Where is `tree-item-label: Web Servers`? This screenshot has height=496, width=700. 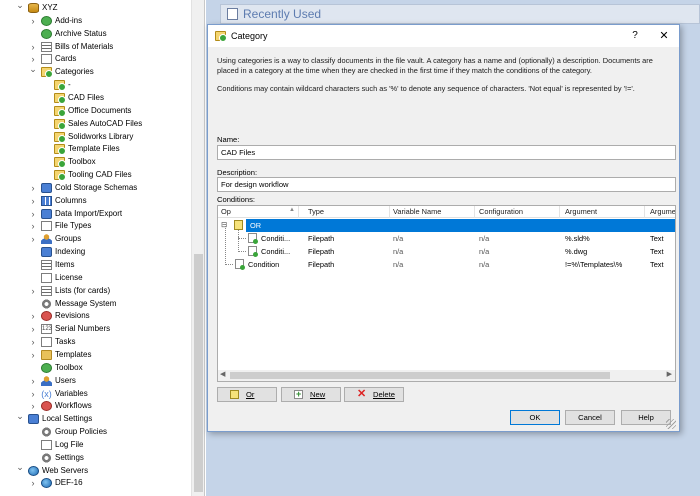 tree-item-label: Web Servers is located at coordinates (65, 470).